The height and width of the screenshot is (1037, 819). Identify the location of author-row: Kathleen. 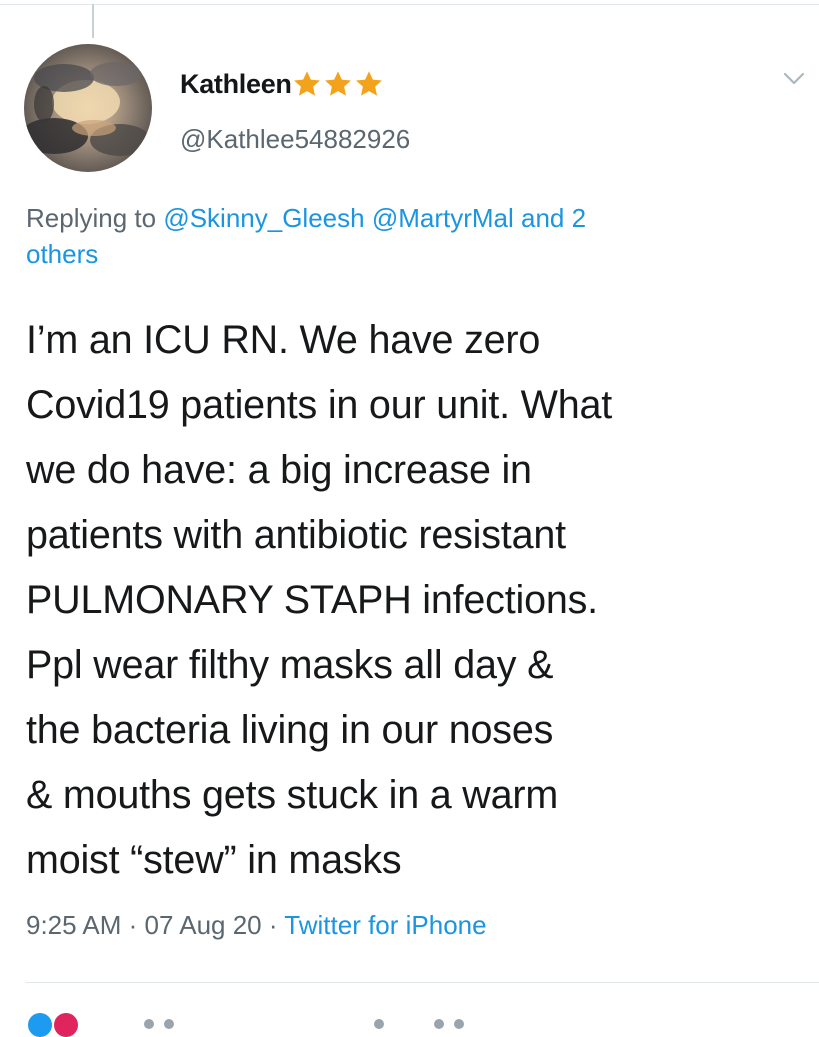
(283, 84).